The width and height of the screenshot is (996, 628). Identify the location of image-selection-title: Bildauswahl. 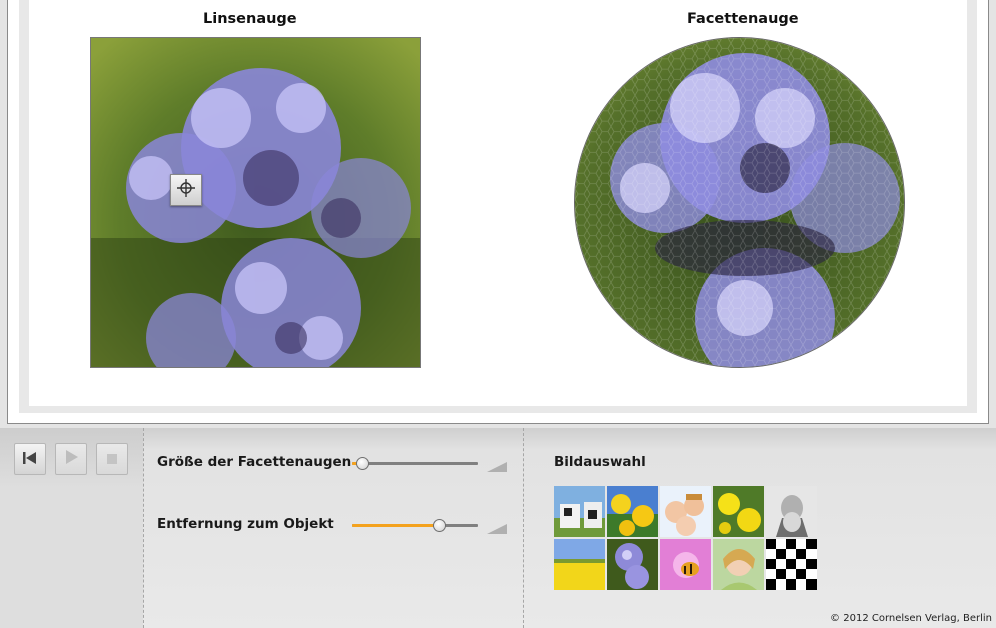
(600, 462).